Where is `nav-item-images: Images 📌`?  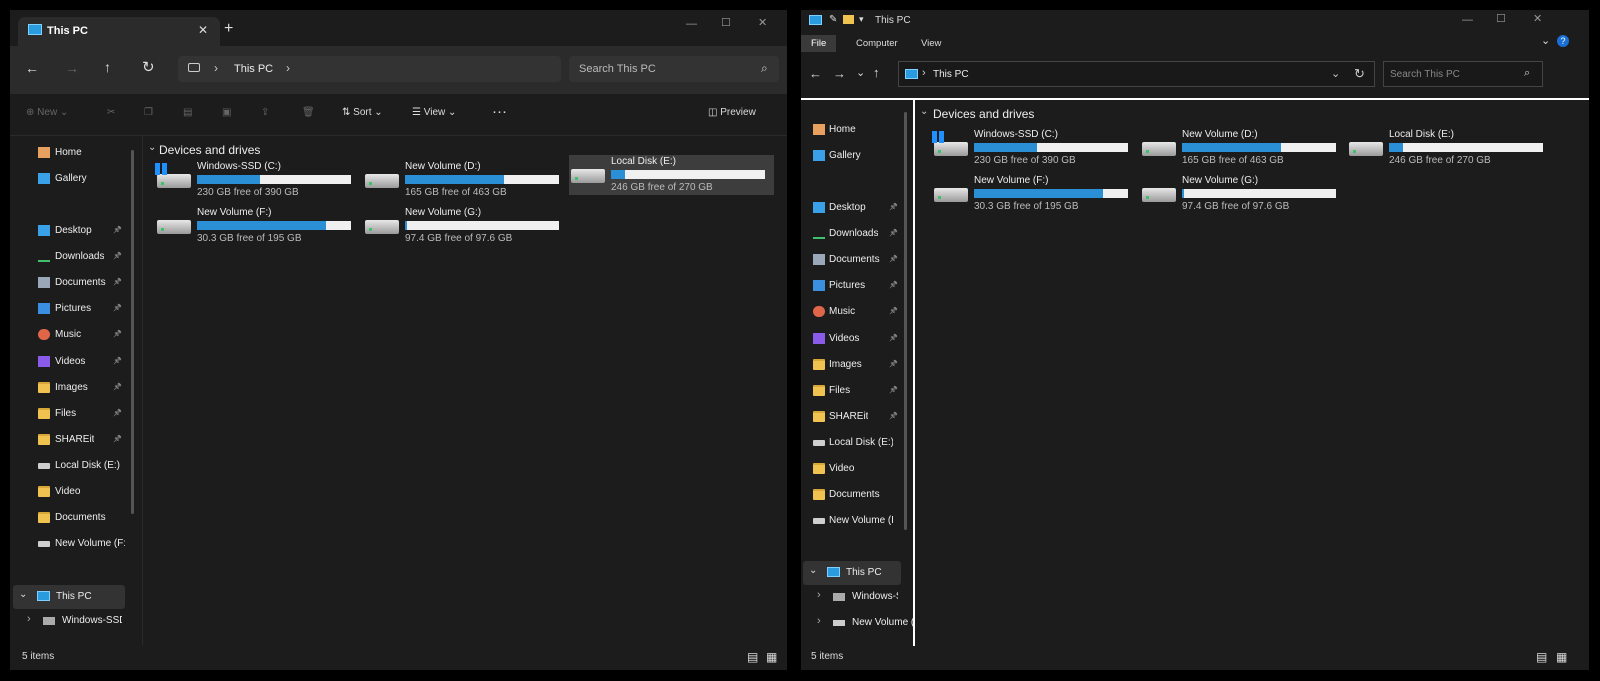
nav-item-images: Images 📌 is located at coordinates (69, 388).